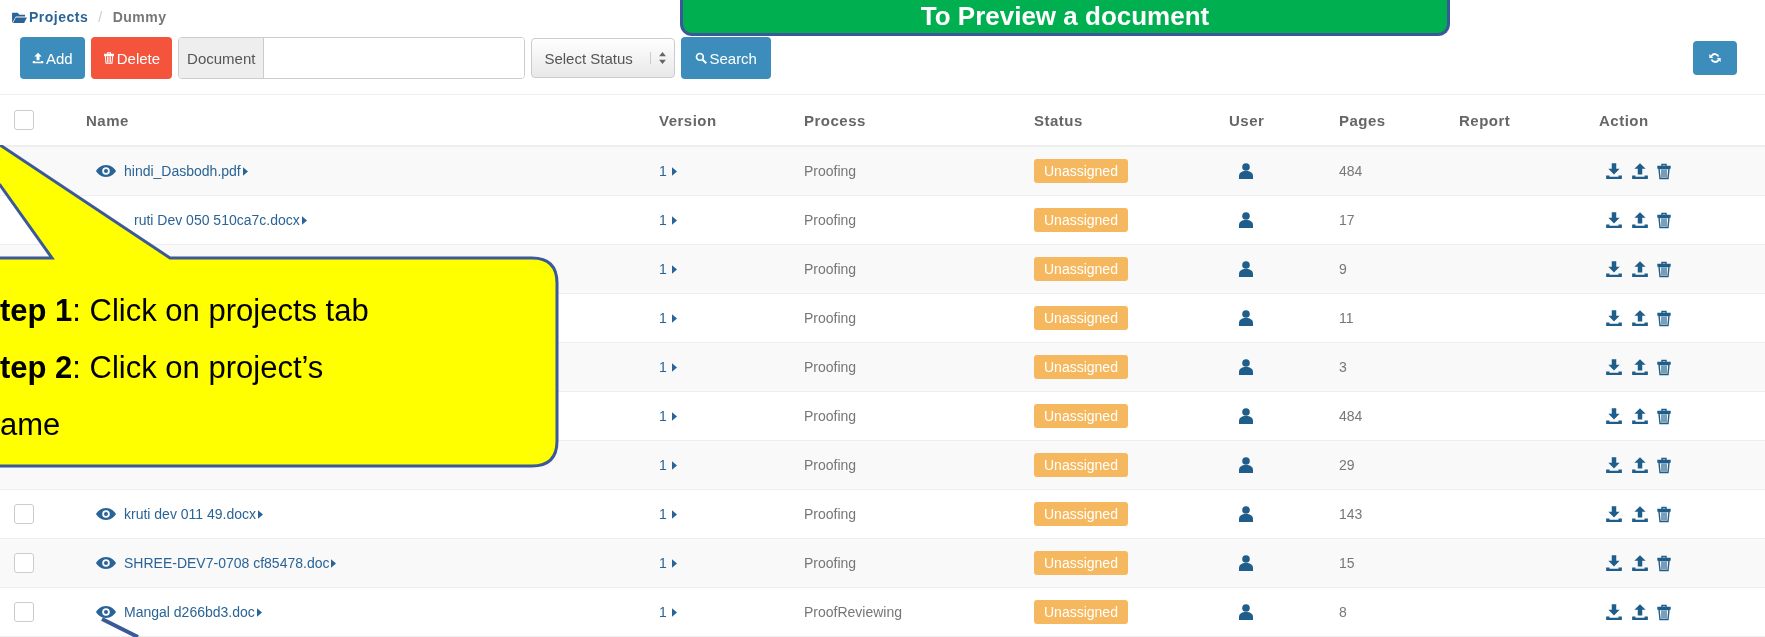 This screenshot has width=1765, height=637. I want to click on folder-icon, so click(19, 17).